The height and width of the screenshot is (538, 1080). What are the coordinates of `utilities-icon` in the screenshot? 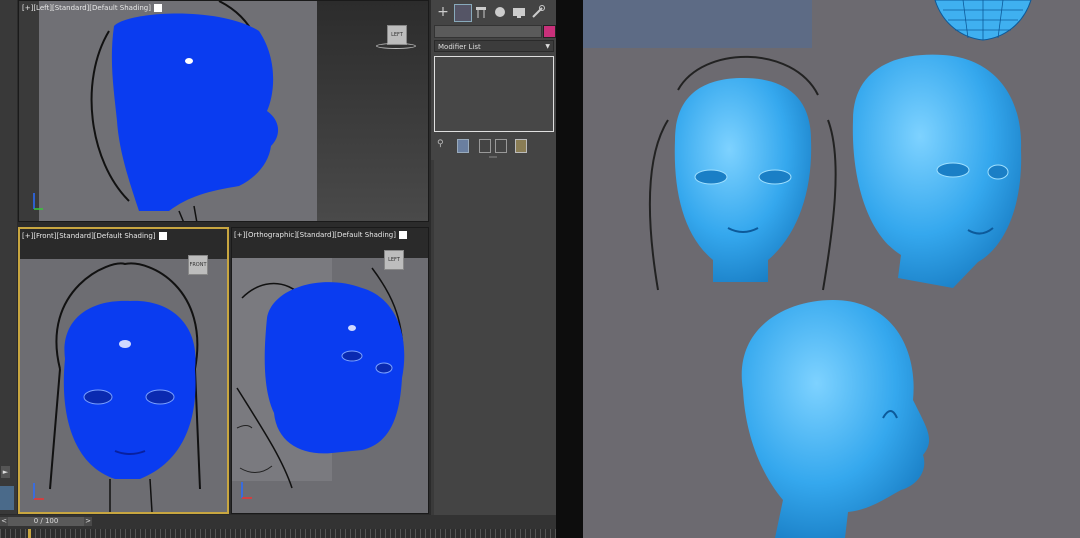 It's located at (538, 12).